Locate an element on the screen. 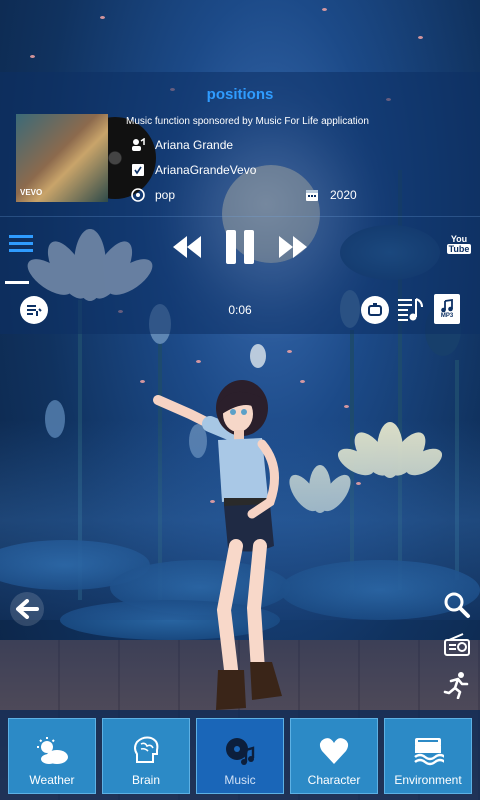 The image size is (480, 800). equalizer-button is located at coordinates (410, 309).